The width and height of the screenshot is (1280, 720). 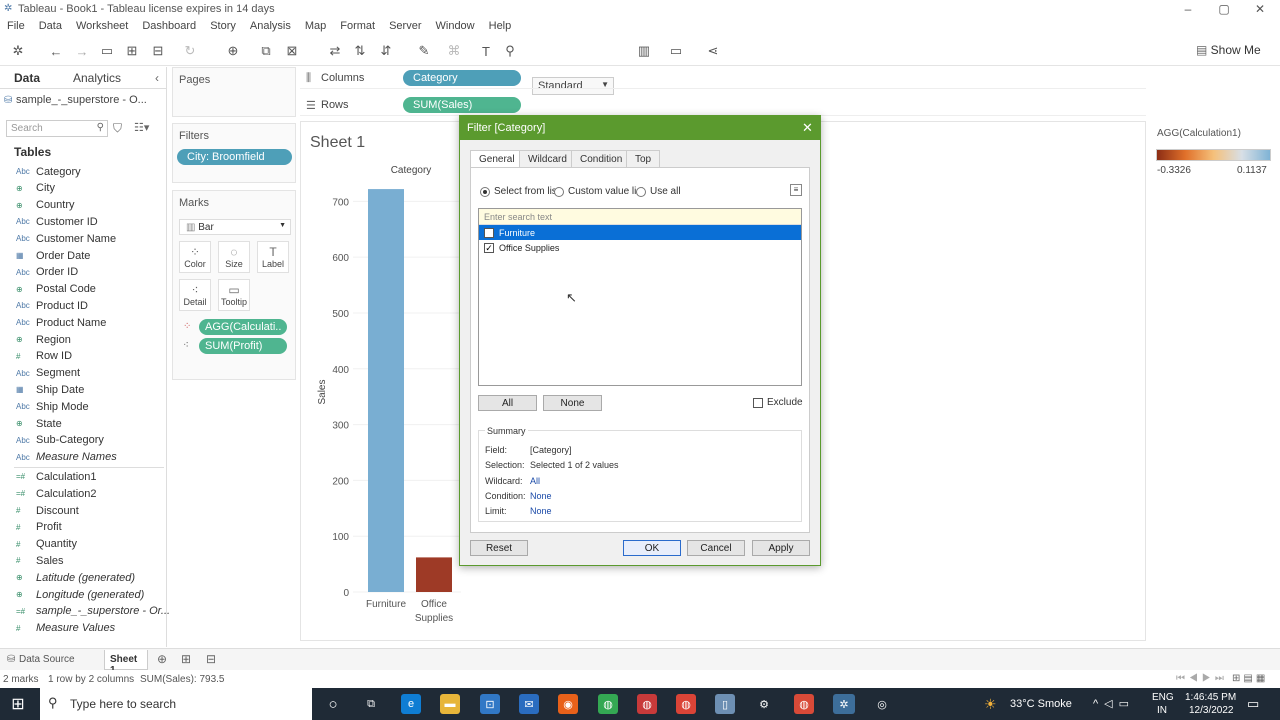 I want to click on duplicate-icon: ⧉, so click(x=266, y=51).